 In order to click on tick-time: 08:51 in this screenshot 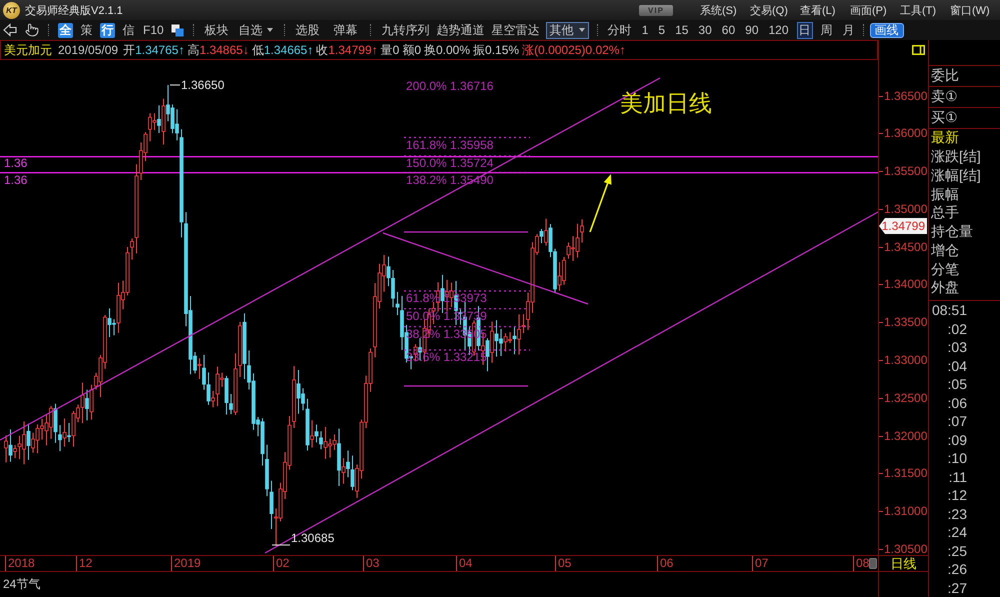, I will do `click(949, 310)`.